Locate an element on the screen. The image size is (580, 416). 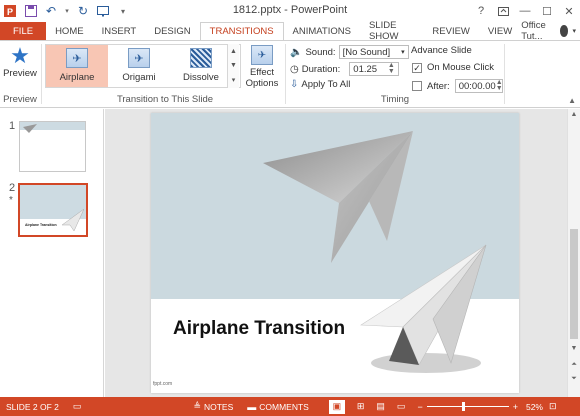
sound-dropdown: [No Sound] ▾ is located at coordinates (373, 52).